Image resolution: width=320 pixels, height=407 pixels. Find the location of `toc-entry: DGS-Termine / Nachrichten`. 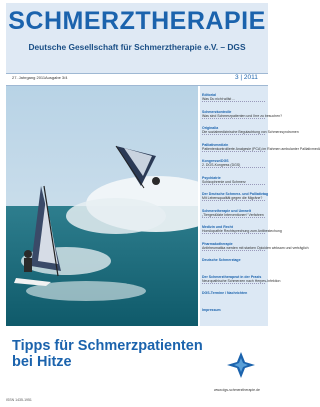

toc-entry: DGS-Termine / Nachrichten is located at coordinates (233, 293).